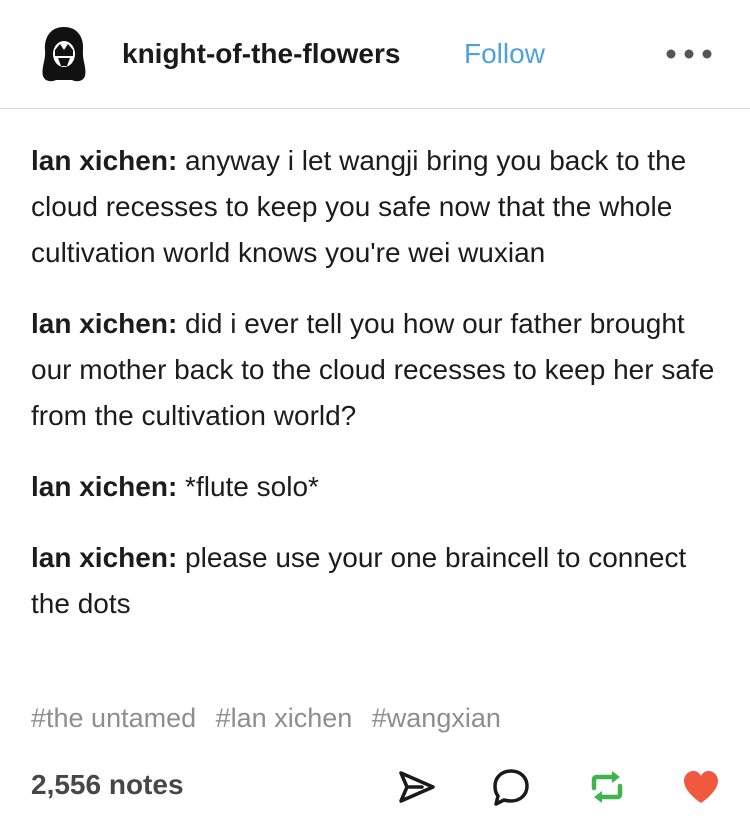 Image resolution: width=750 pixels, height=837 pixels. What do you see at coordinates (689, 54) in the screenshot?
I see `more-options-icon` at bounding box center [689, 54].